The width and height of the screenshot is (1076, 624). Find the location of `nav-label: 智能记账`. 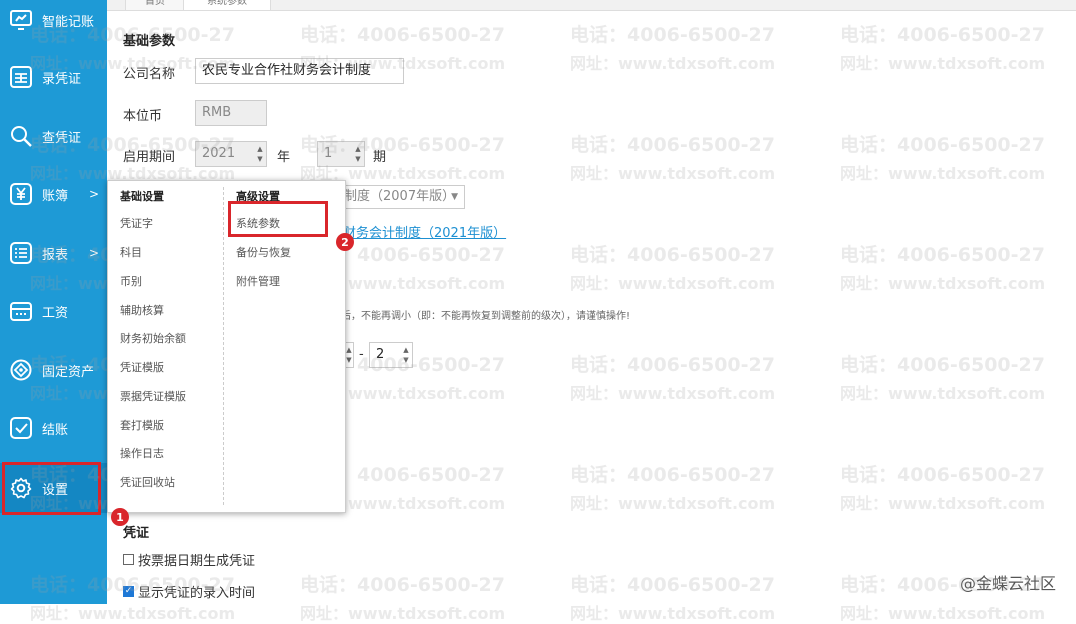

nav-label: 智能记账 is located at coordinates (68, 22).